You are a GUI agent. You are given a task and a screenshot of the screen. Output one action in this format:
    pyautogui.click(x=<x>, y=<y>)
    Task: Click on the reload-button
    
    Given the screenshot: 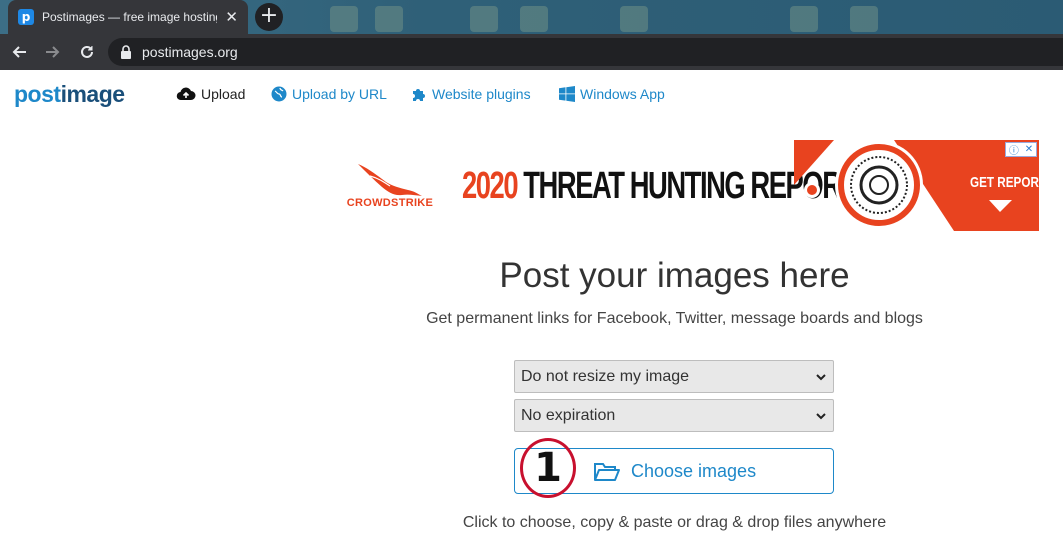 What is the action you would take?
    pyautogui.click(x=87, y=52)
    